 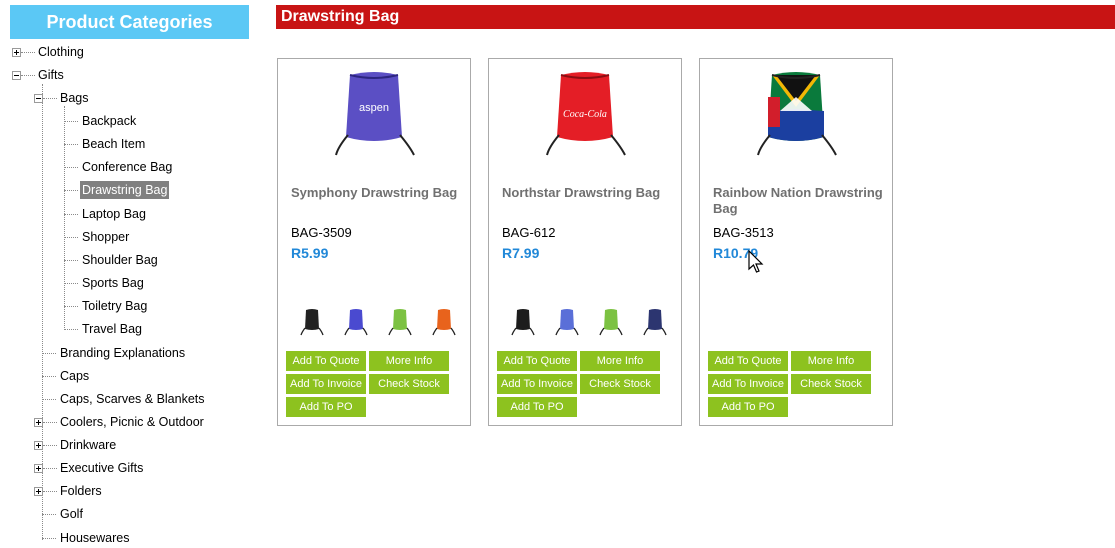 What do you see at coordinates (796, 117) in the screenshot?
I see `product-image` at bounding box center [796, 117].